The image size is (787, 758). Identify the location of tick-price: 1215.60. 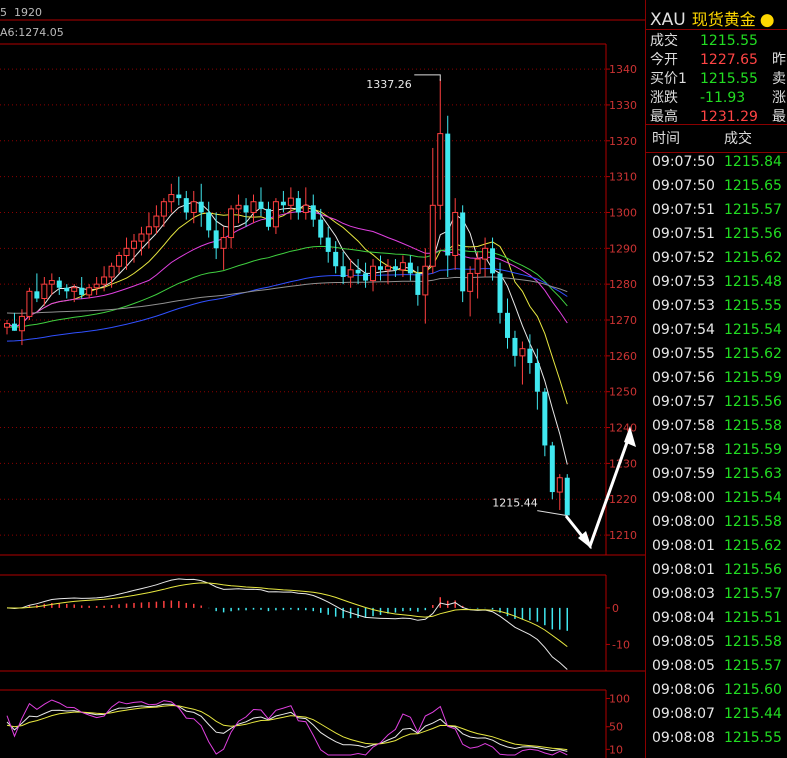
(753, 690).